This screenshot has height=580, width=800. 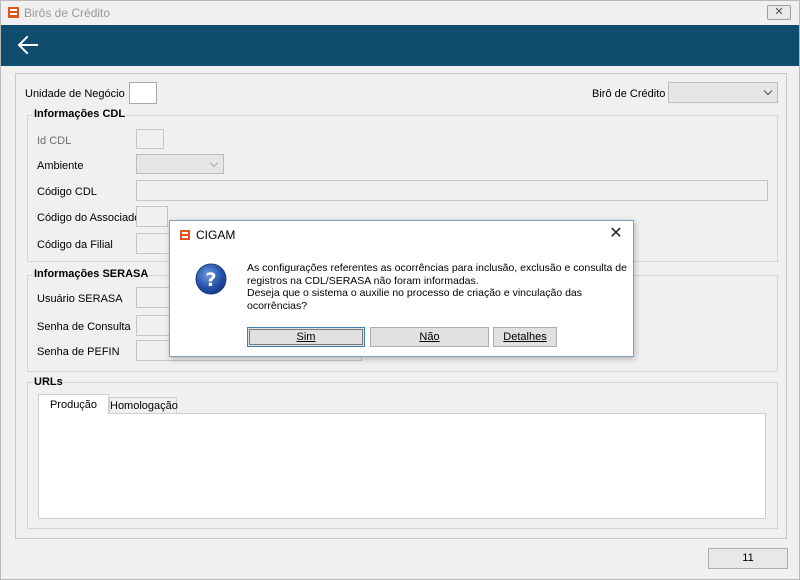 I want to click on status-counter: 11, so click(x=748, y=558).